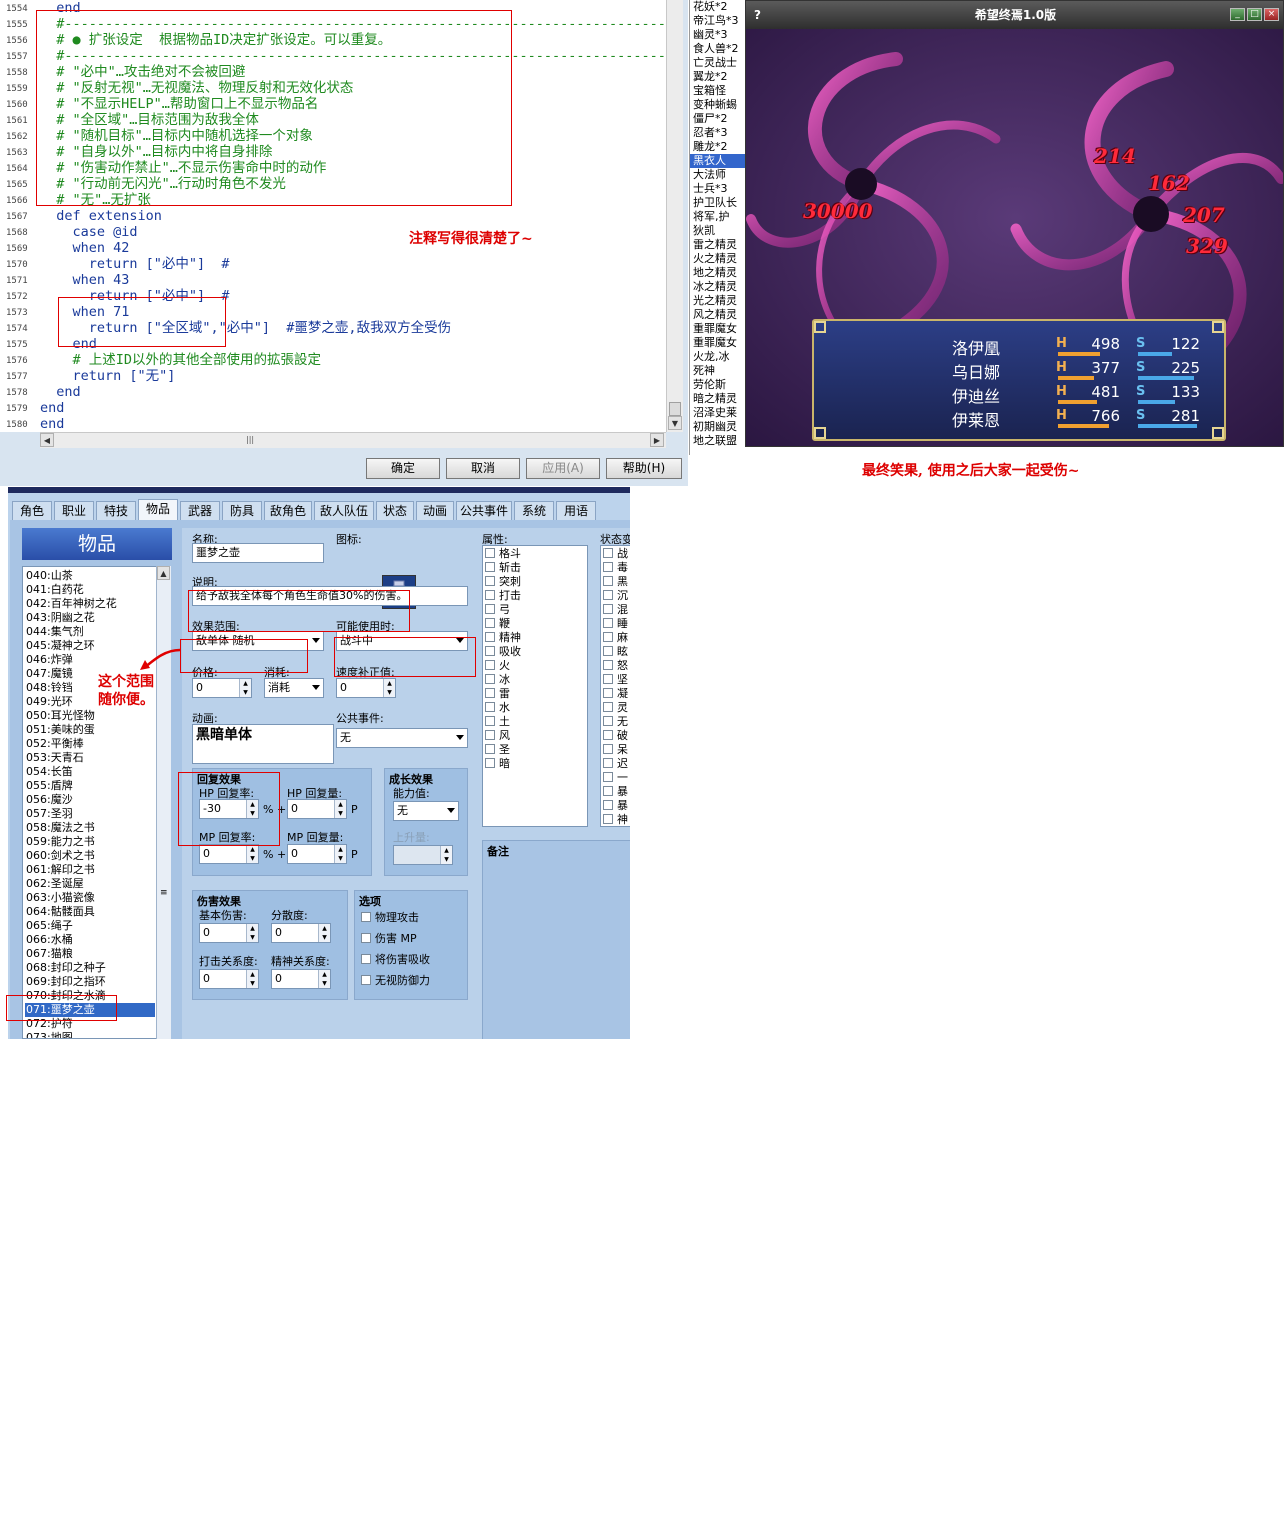 This screenshot has height=1517, width=1284. Describe the element at coordinates (497, 708) in the screenshot. I see `attribute-item: 水` at that location.